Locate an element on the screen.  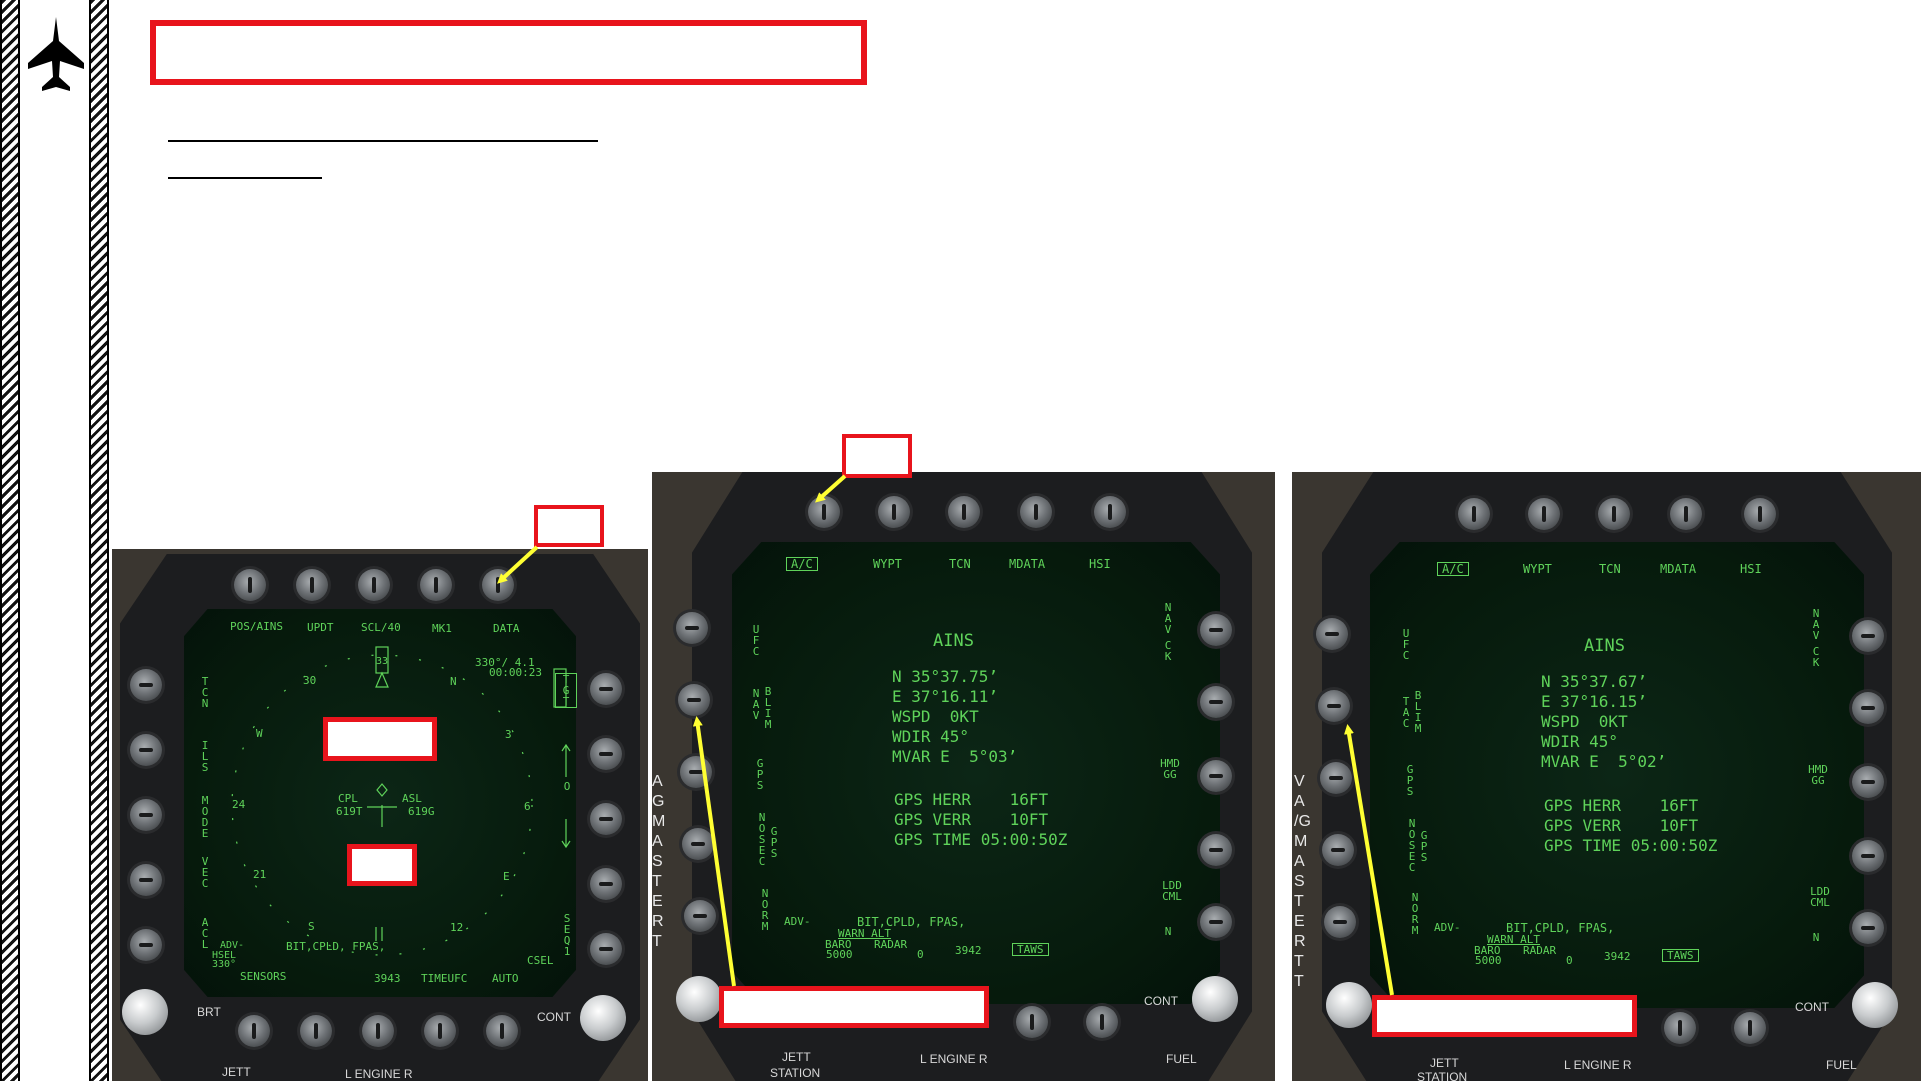
pb-data-button is located at coordinates (498, 585).